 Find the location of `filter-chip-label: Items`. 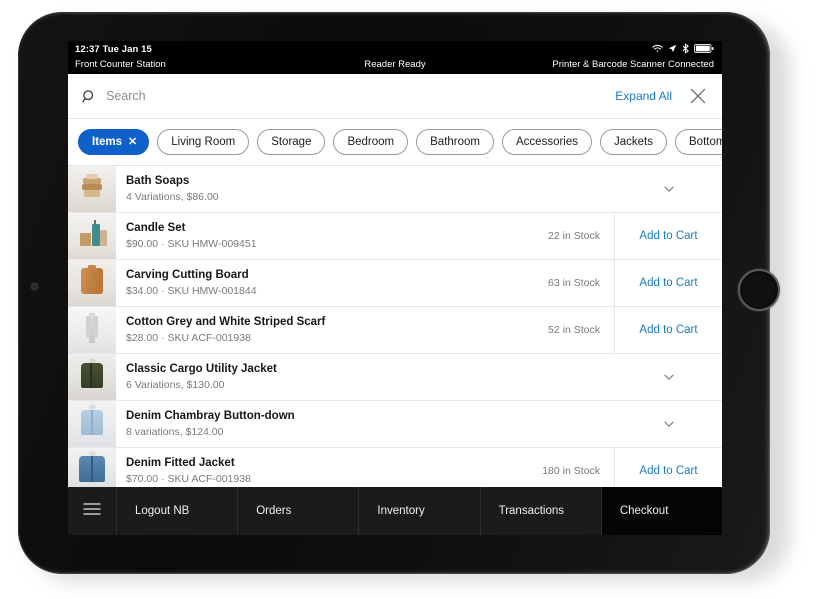

filter-chip-label: Items is located at coordinates (107, 142).